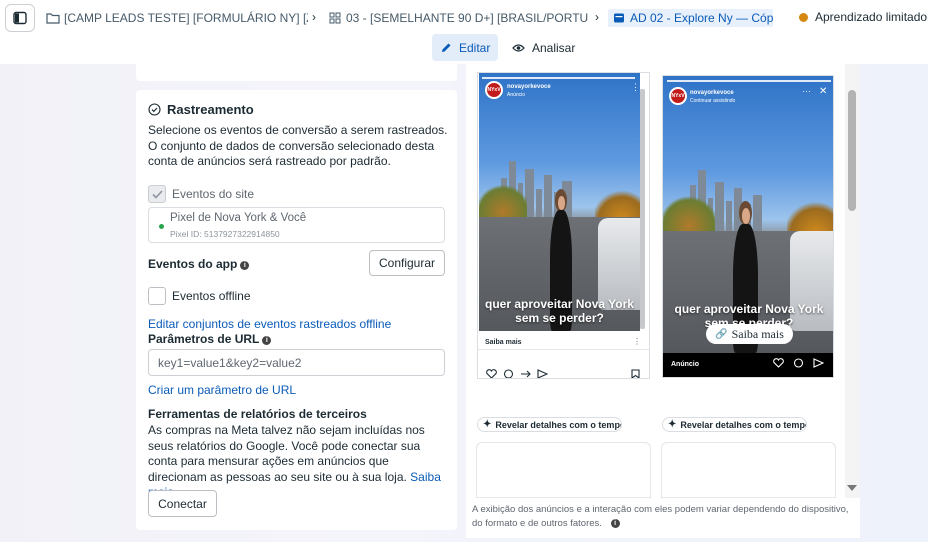 This screenshot has height=542, width=928. What do you see at coordinates (204, 339) in the screenshot?
I see `url-params-label: Parâmetros de URL` at bounding box center [204, 339].